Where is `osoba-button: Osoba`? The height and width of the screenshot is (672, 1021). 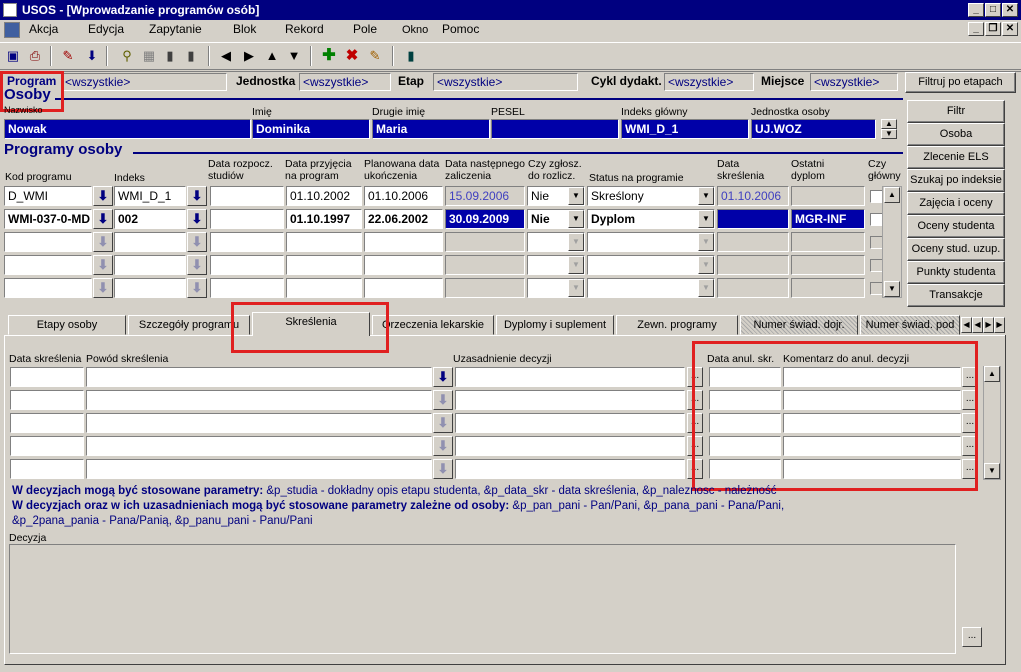 osoba-button: Osoba is located at coordinates (956, 134).